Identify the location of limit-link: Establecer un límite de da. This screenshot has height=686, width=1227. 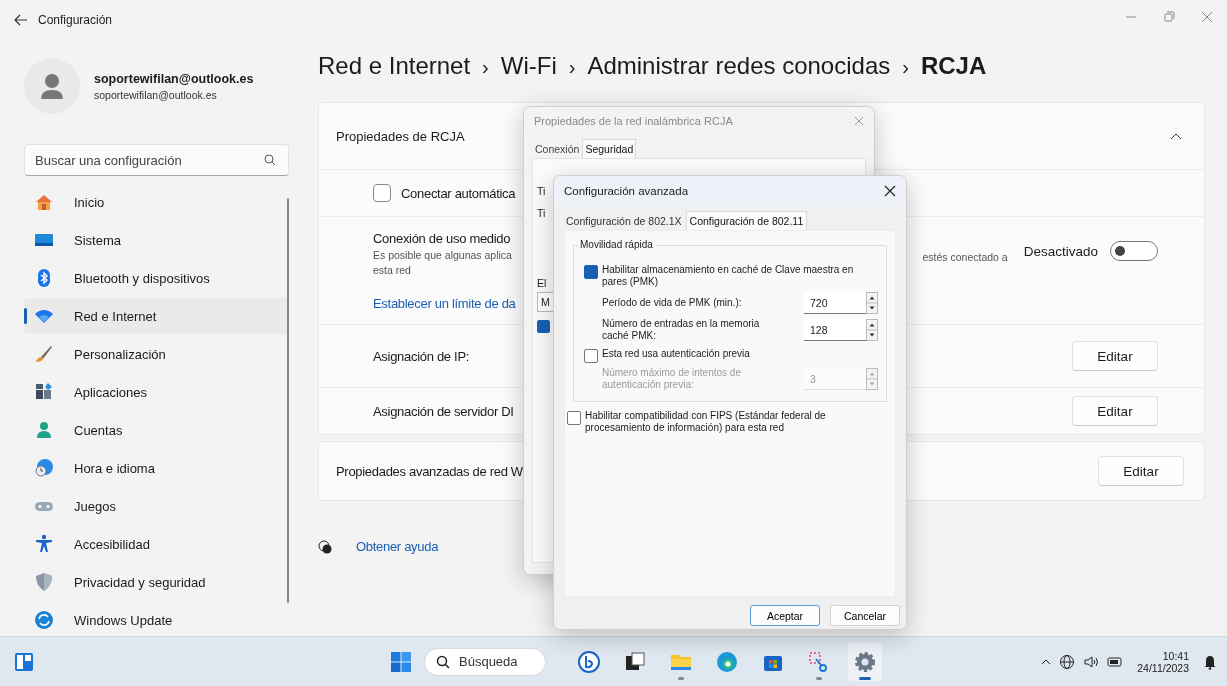
(444, 303).